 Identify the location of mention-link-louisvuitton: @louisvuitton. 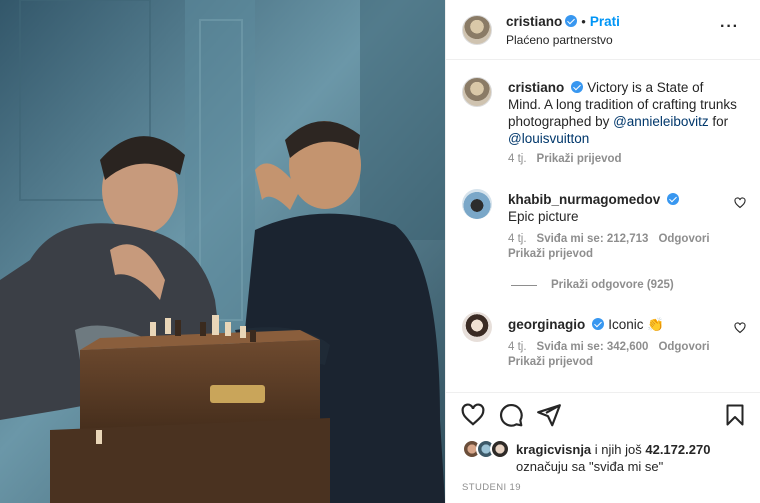
(548, 138).